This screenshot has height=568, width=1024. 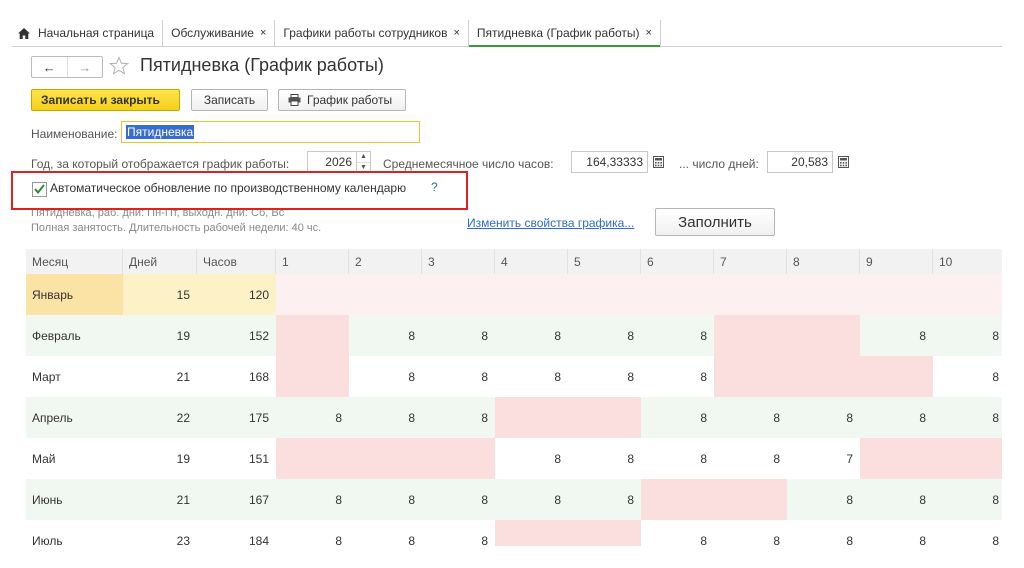 I want to click on days-cell: 22, so click(x=160, y=417).